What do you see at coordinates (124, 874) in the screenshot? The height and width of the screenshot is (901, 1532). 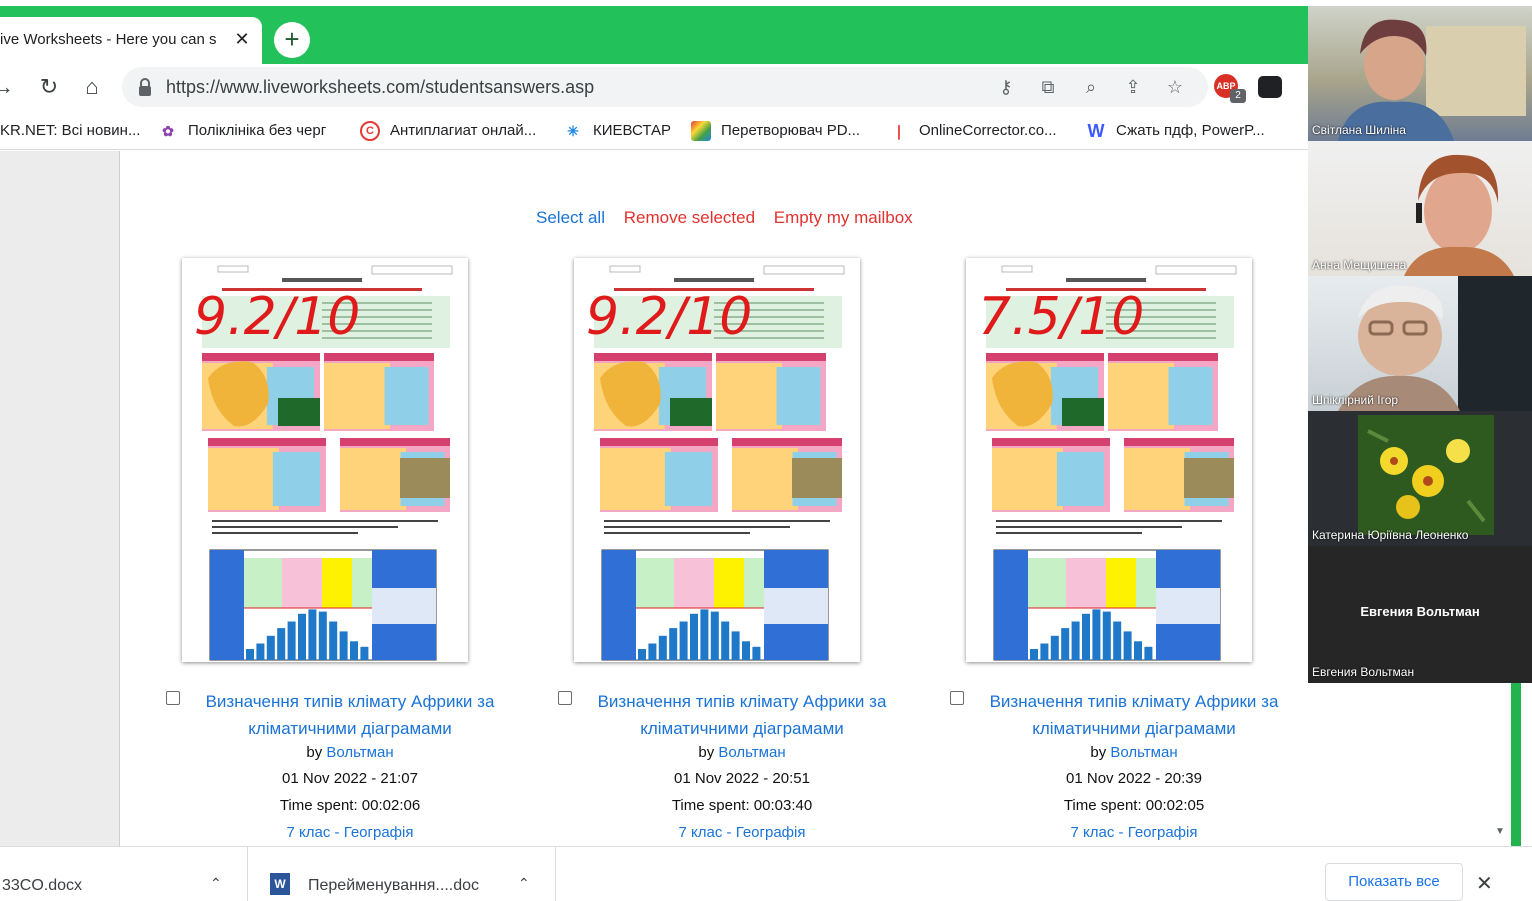 I see `download-item: 33CO.docx ⌃` at bounding box center [124, 874].